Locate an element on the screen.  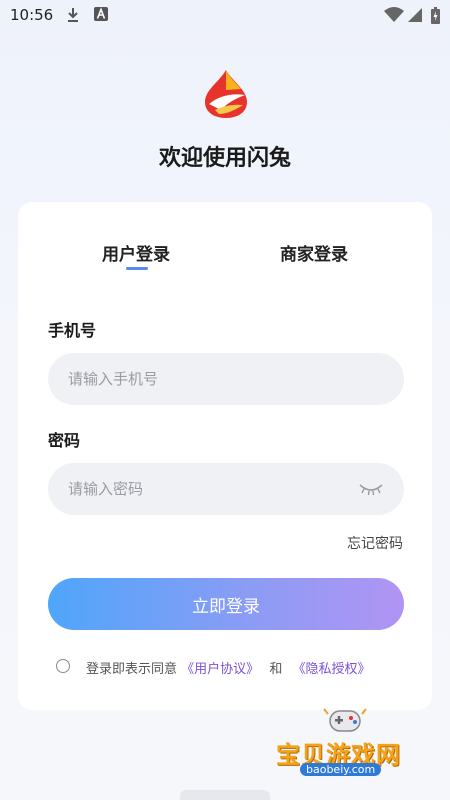
login-button: 立即登录 is located at coordinates (226, 604).